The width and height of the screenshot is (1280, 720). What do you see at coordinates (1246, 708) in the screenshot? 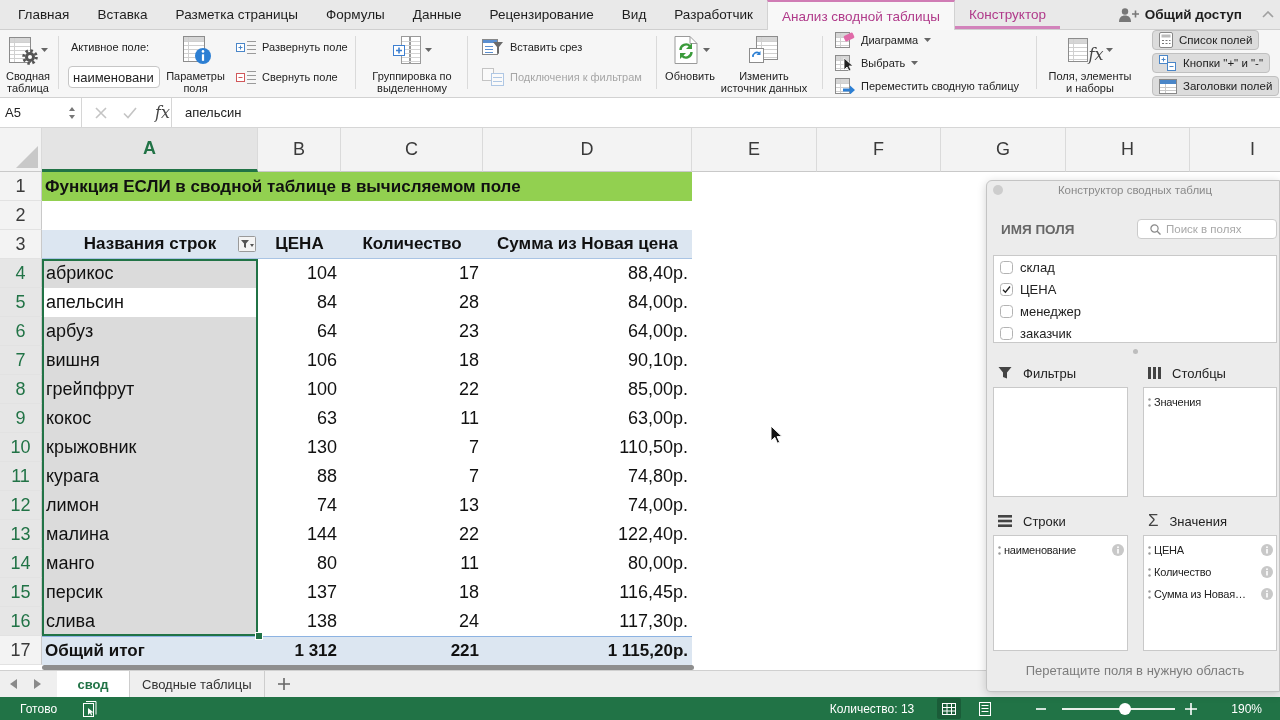
I see `zoom-level: 190%` at bounding box center [1246, 708].